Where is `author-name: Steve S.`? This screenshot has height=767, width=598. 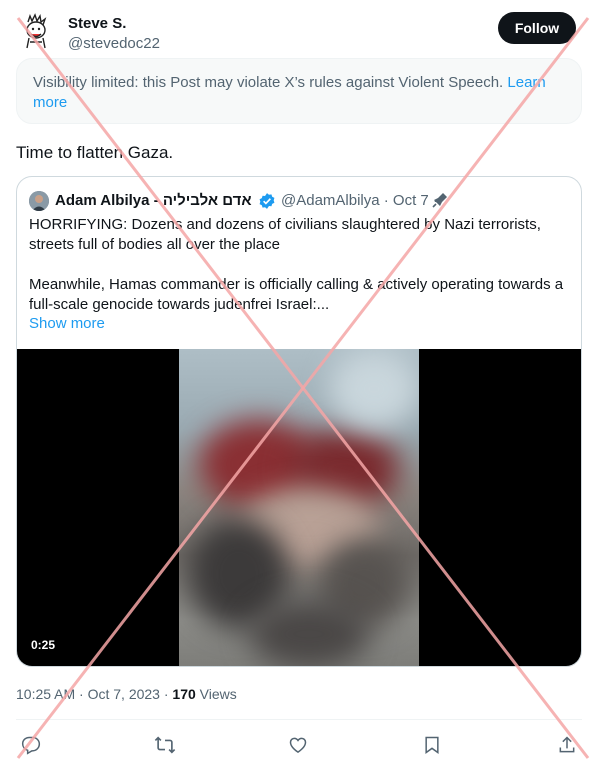 author-name: Steve S. is located at coordinates (97, 23).